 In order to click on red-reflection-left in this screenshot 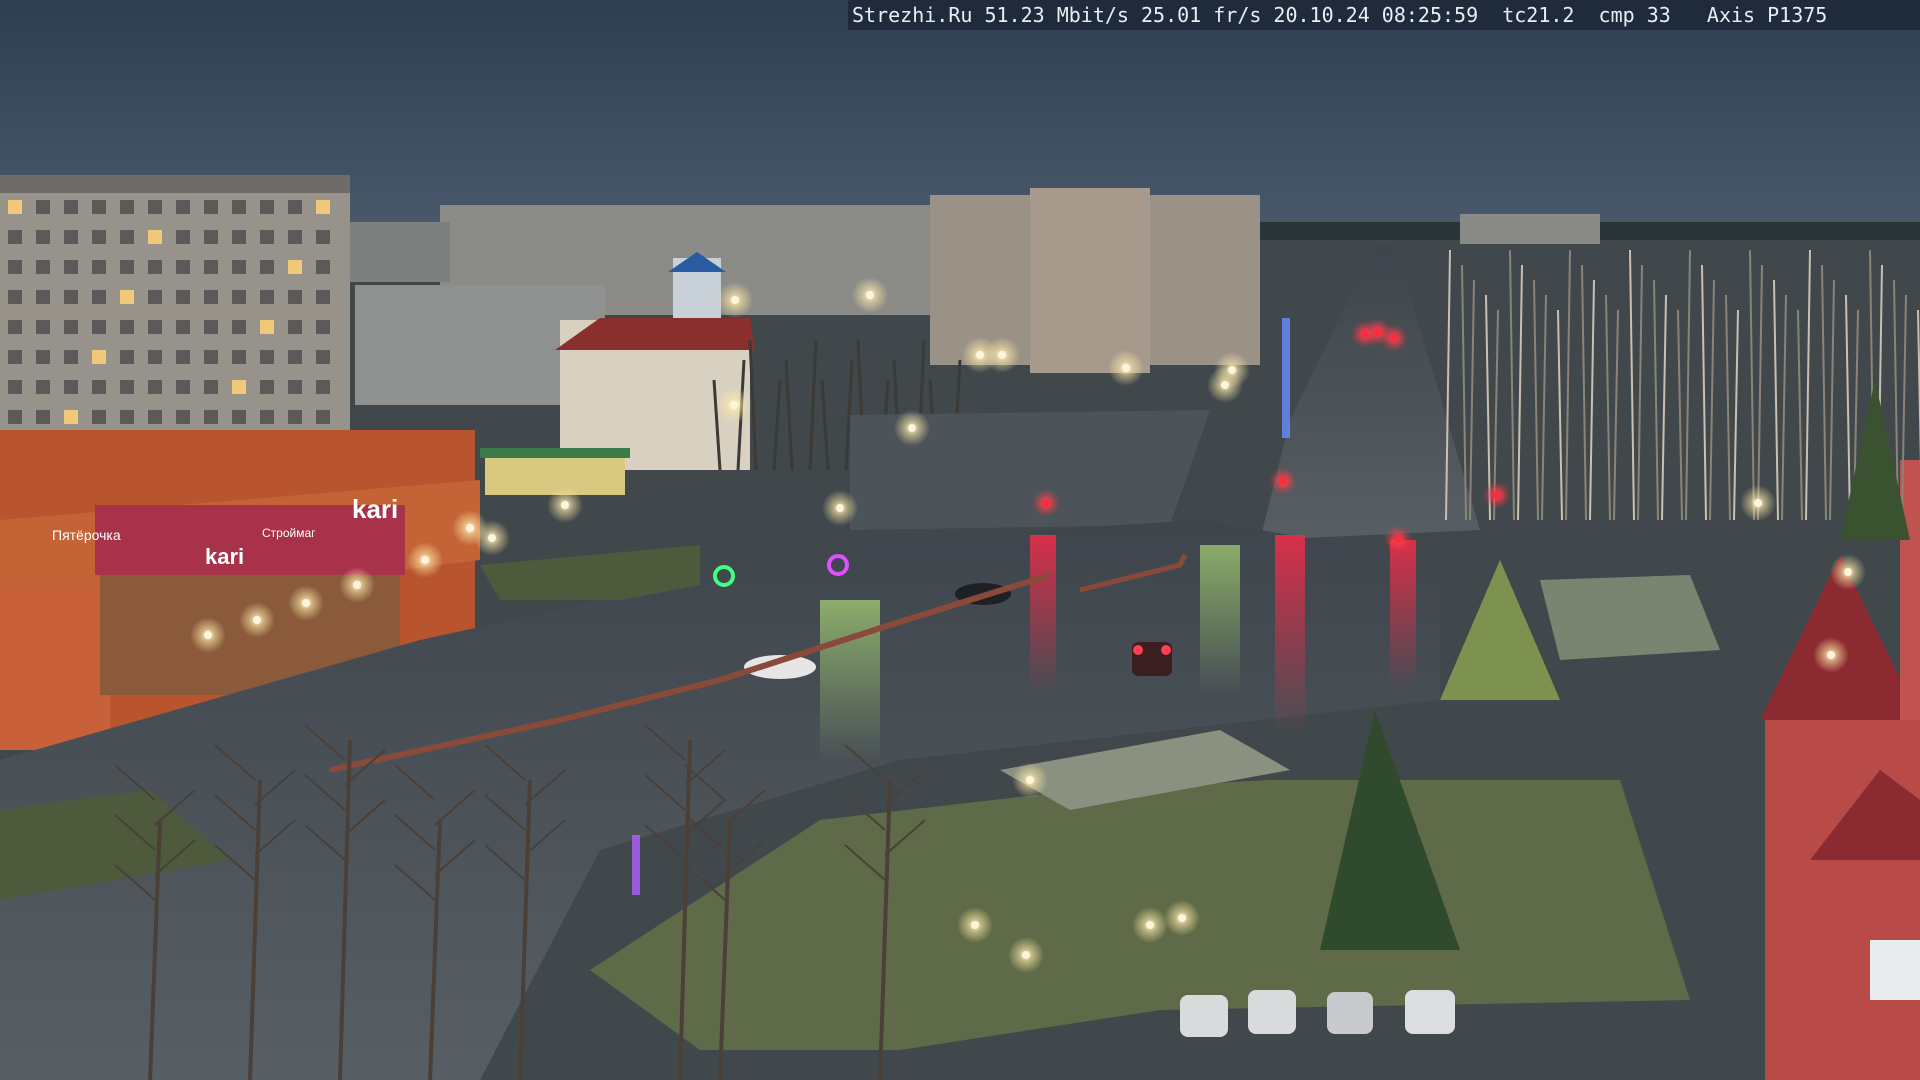, I will do `click(1043, 615)`.